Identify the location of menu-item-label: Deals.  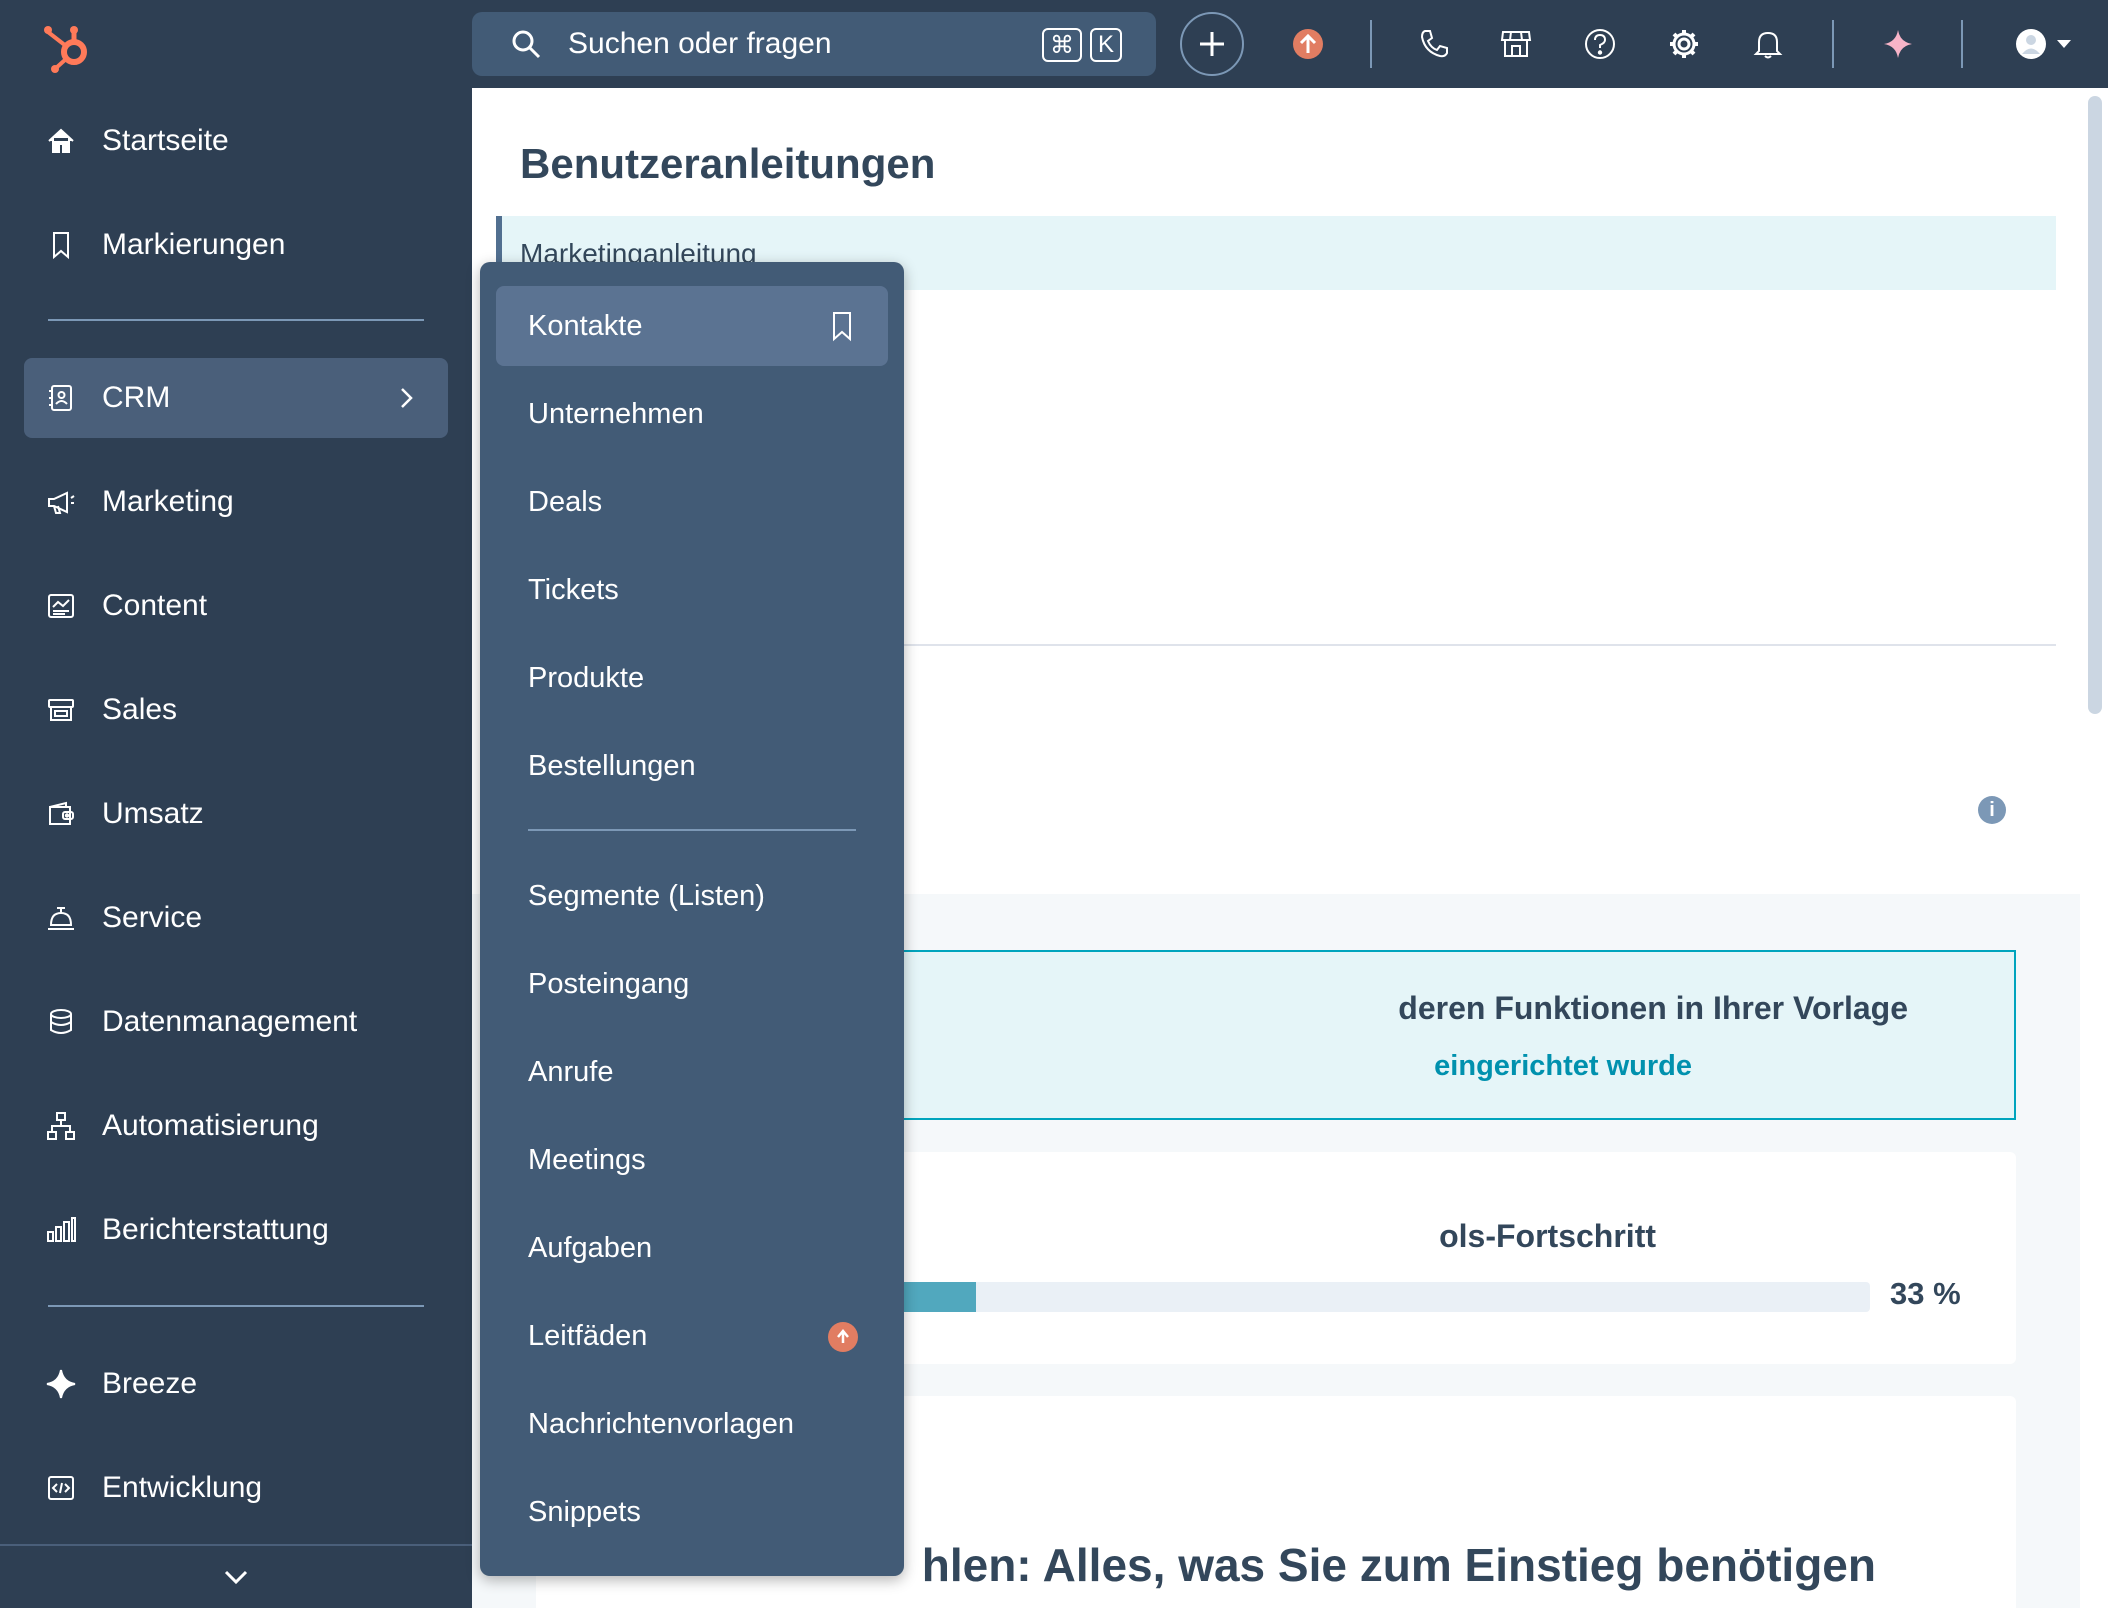
(565, 501).